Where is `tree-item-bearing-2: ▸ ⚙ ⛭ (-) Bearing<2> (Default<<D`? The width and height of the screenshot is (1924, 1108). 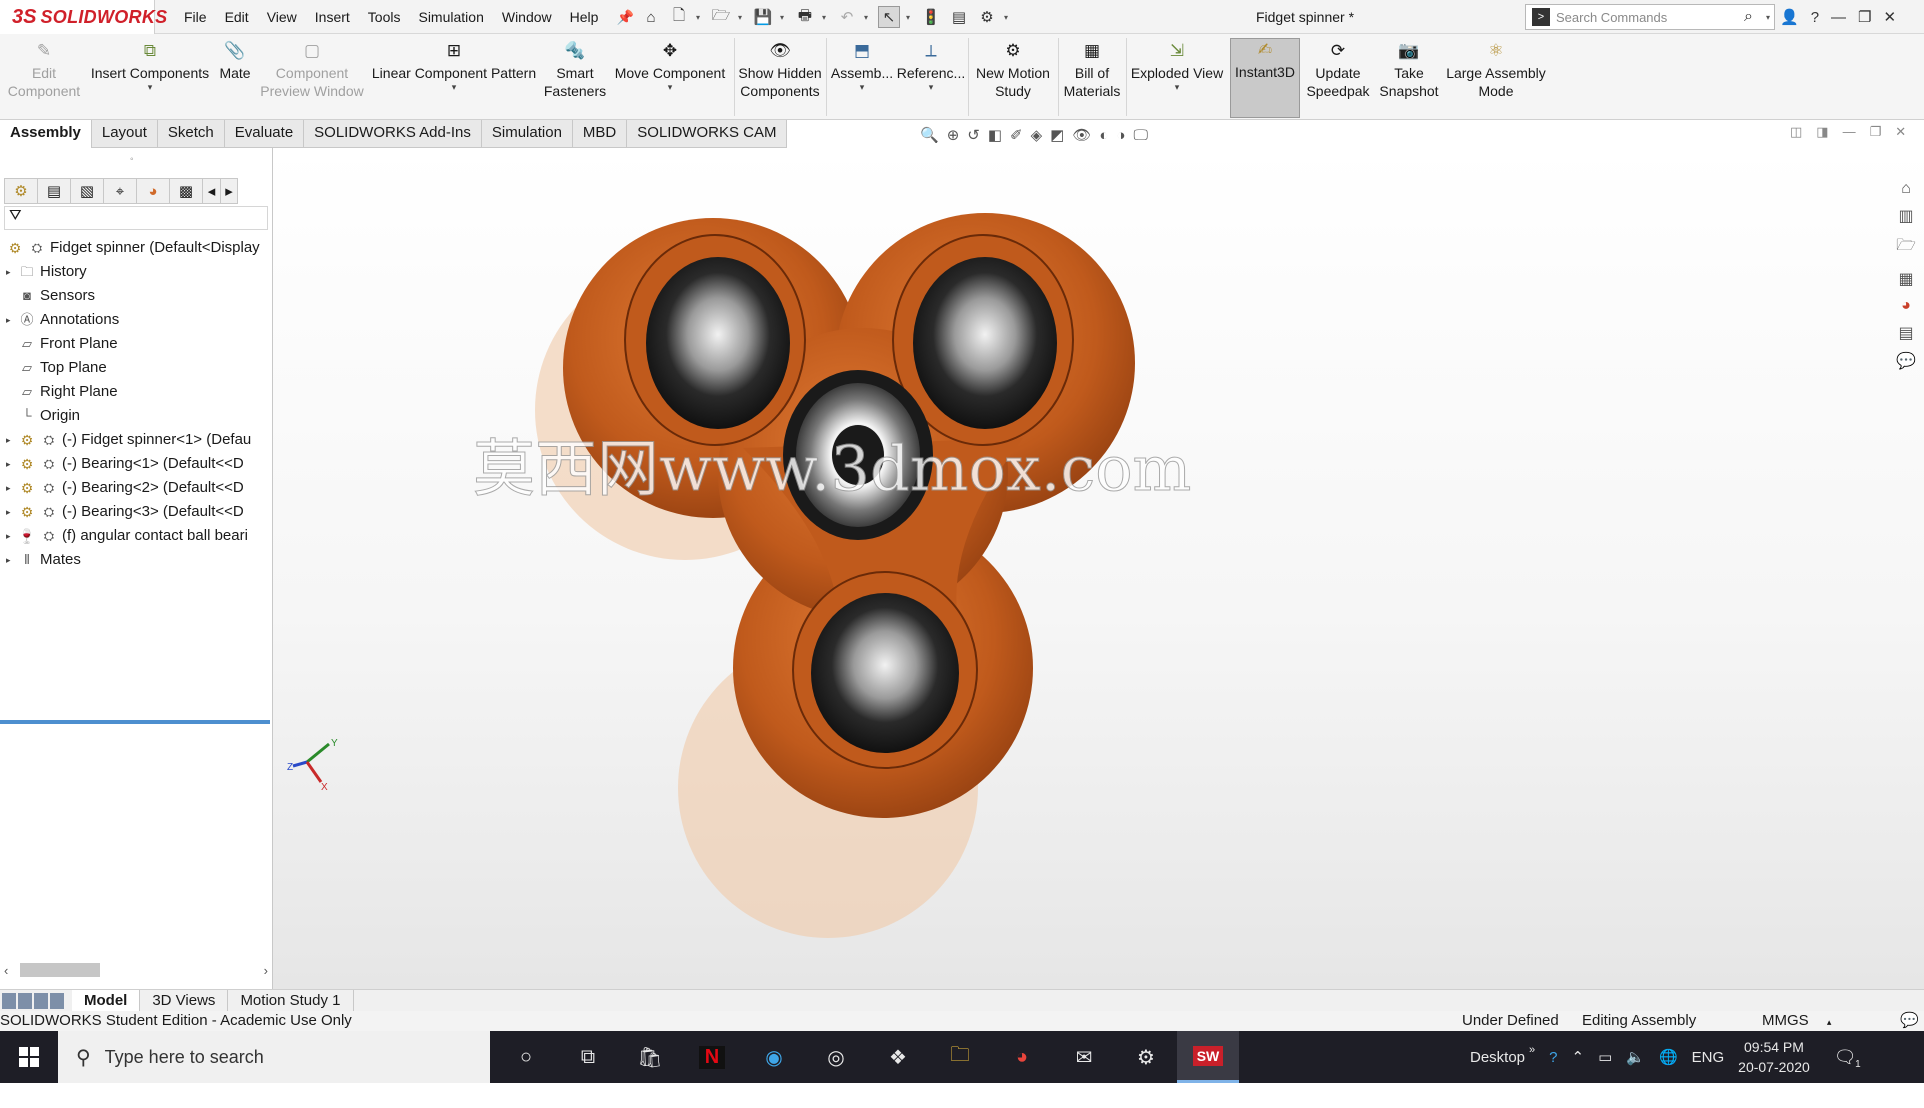 tree-item-bearing-2: ▸ ⚙ ⛭ (-) Bearing<2> (Default<<D is located at coordinates (136, 488).